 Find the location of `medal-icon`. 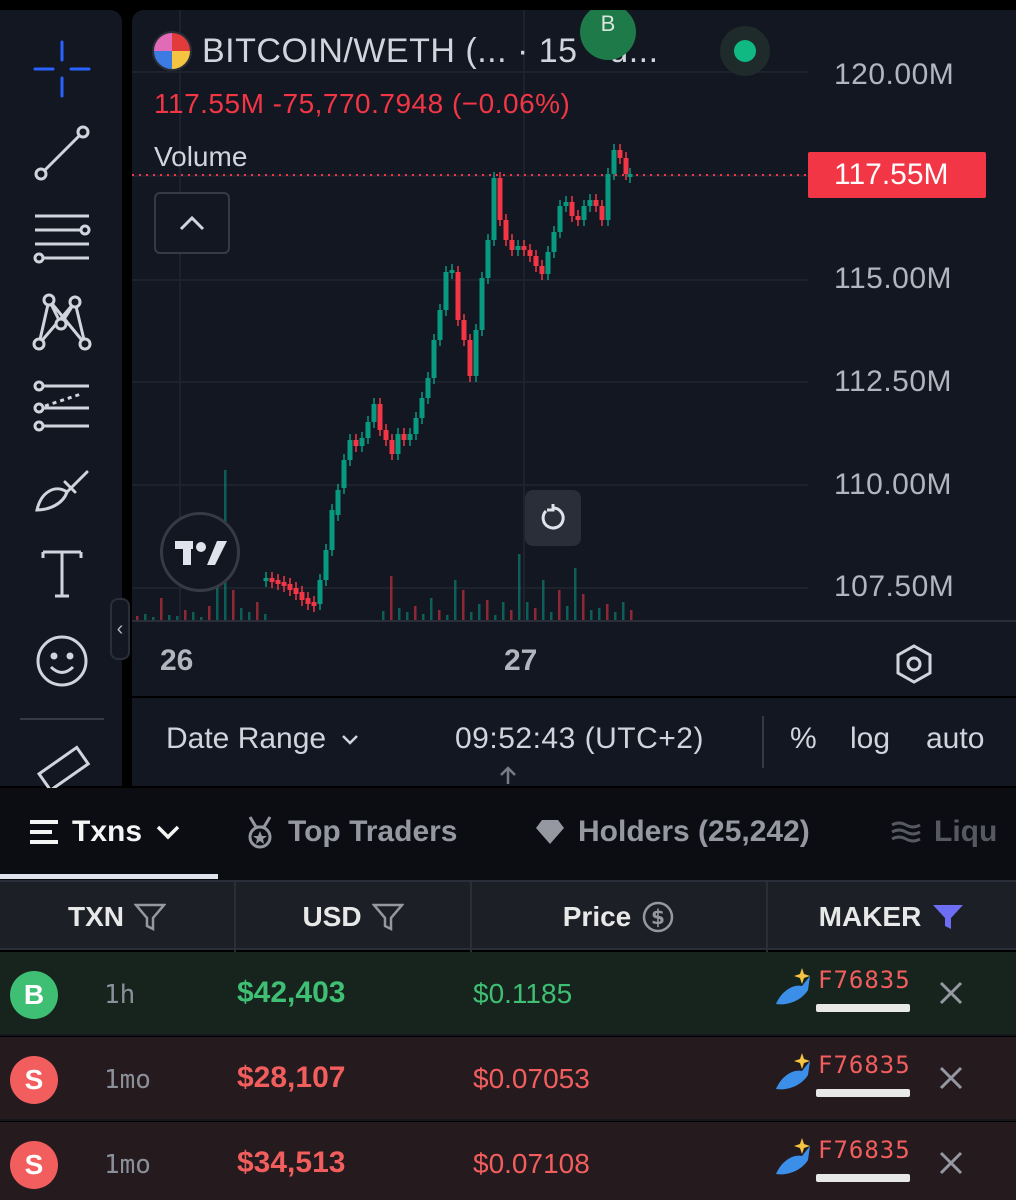

medal-icon is located at coordinates (260, 832).